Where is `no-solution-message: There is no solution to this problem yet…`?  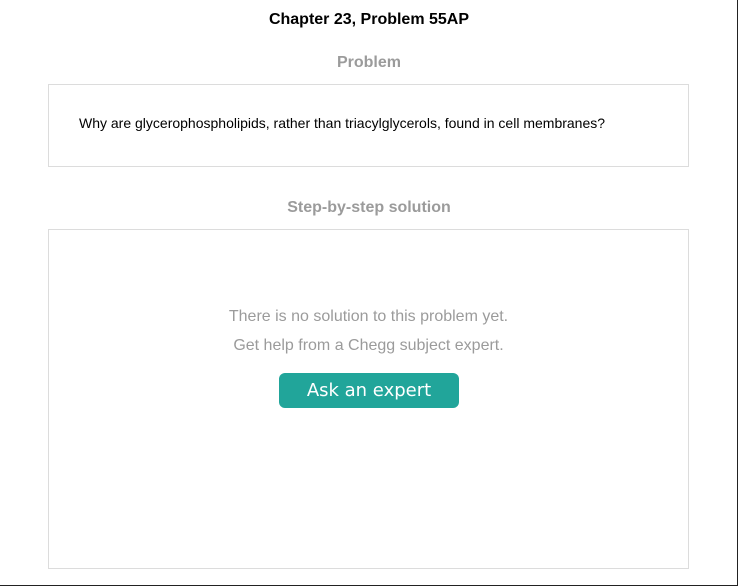
no-solution-message: There is no solution to this problem yet… is located at coordinates (368, 316).